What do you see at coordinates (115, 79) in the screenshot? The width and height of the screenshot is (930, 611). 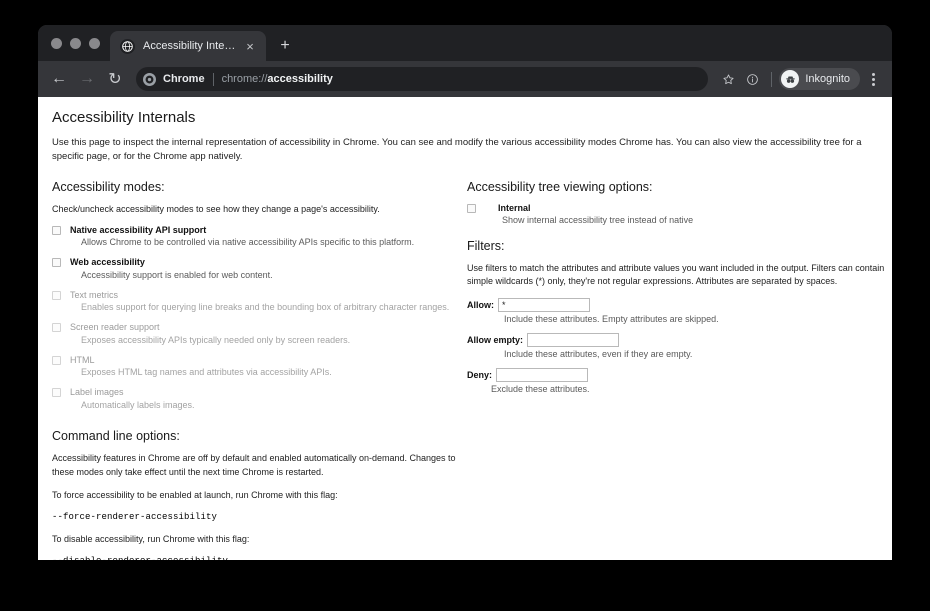 I see `reload-icon: ↻` at bounding box center [115, 79].